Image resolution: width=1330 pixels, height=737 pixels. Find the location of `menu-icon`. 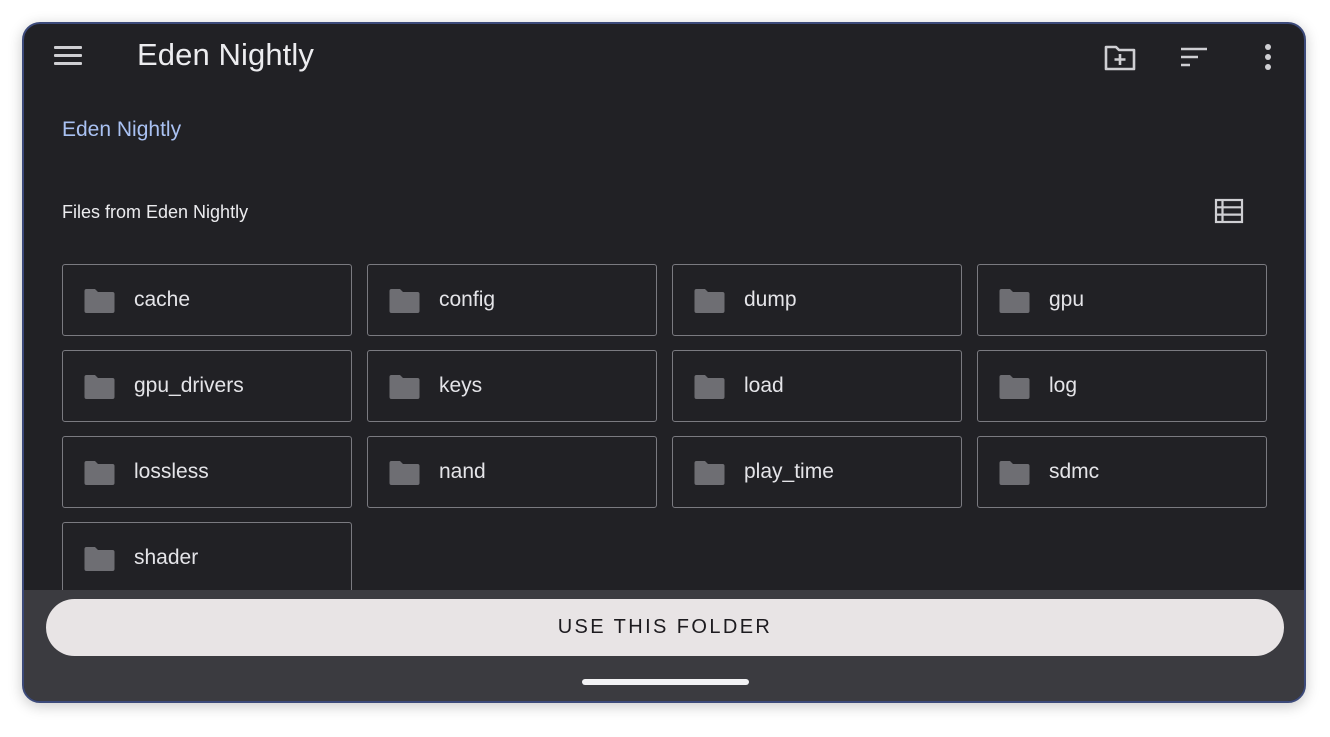

menu-icon is located at coordinates (69, 56).